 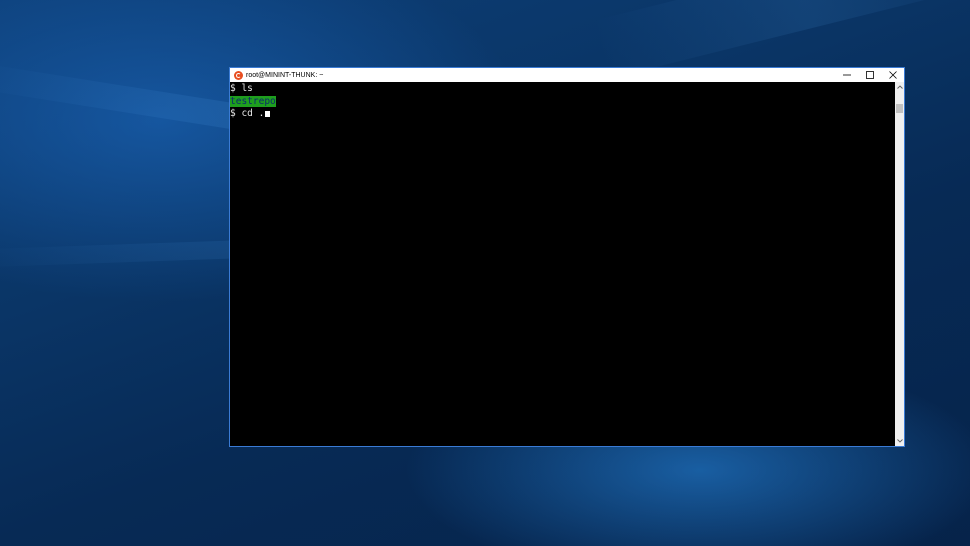 What do you see at coordinates (247, 88) in the screenshot?
I see `command-text: ls` at bounding box center [247, 88].